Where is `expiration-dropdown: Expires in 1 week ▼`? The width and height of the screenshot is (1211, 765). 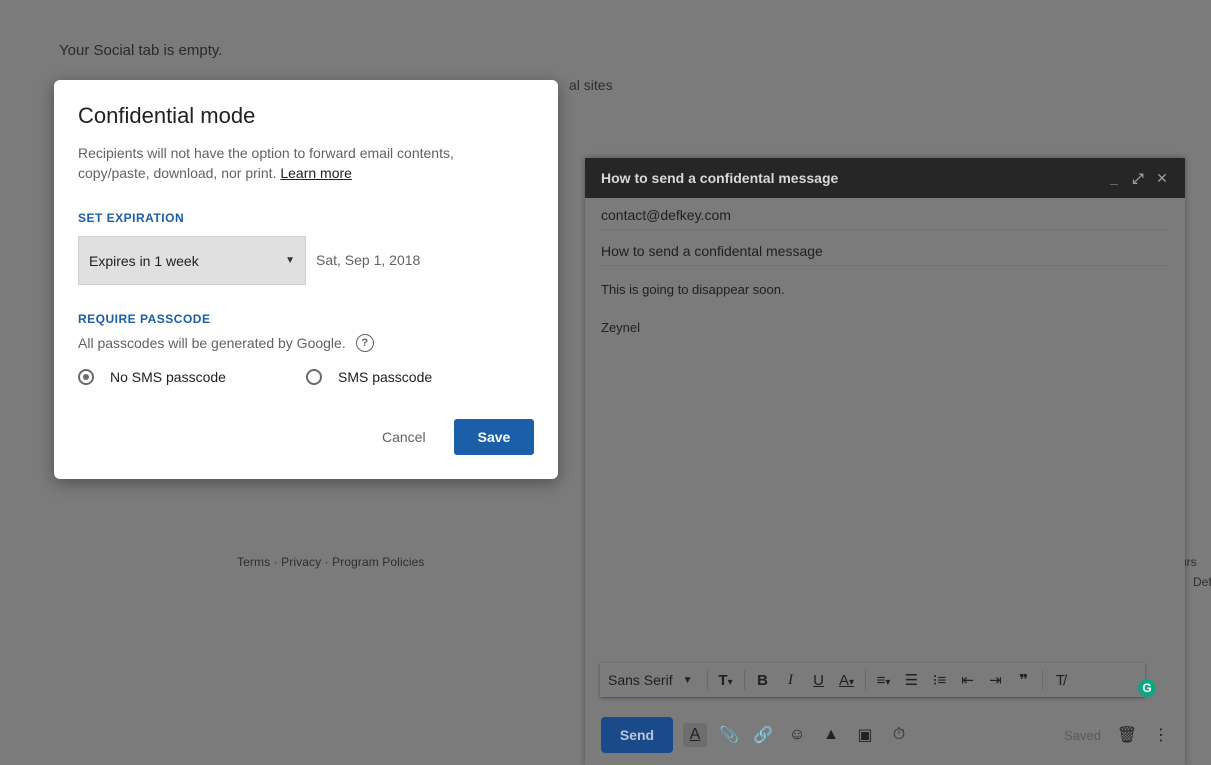
expiration-dropdown: Expires in 1 week ▼ is located at coordinates (192, 260).